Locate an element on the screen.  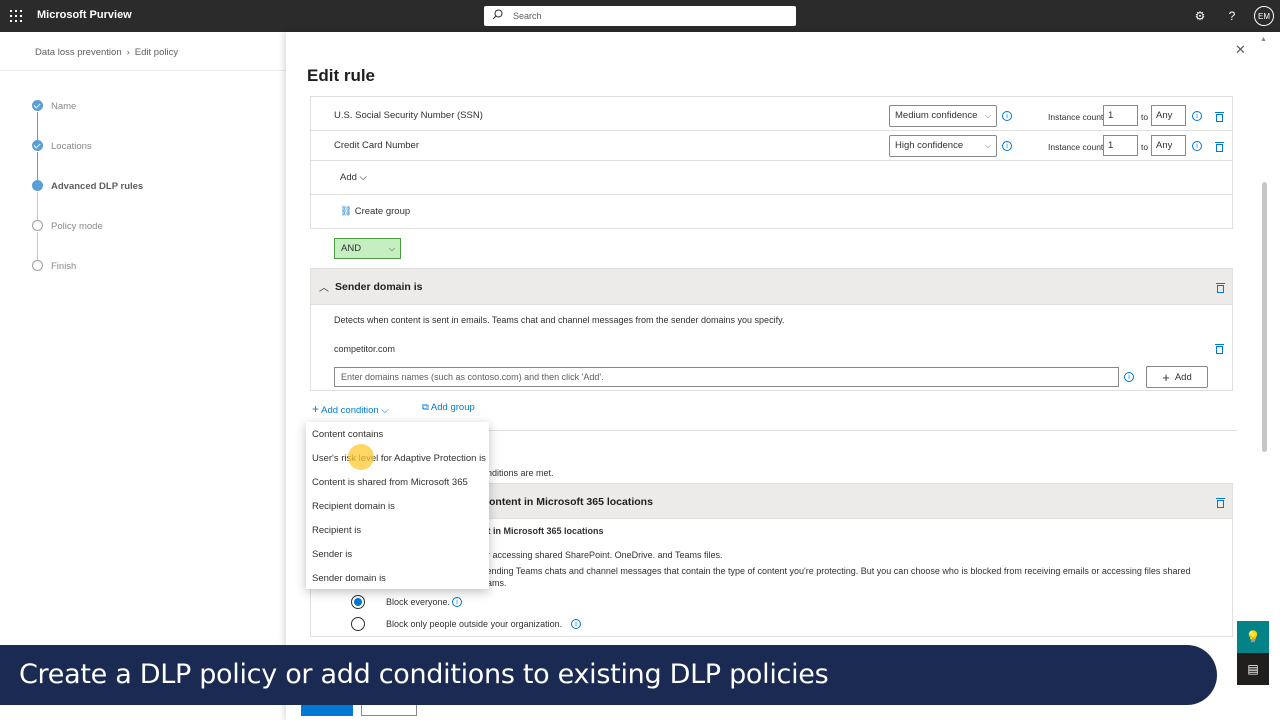
step-label: Locations is located at coordinates (71, 146).